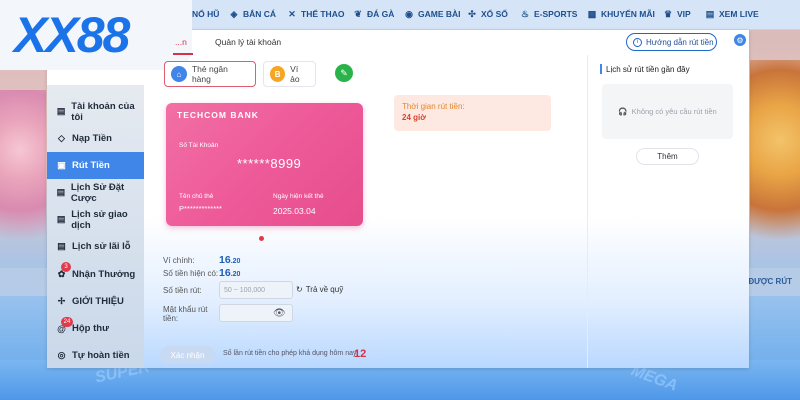 Image resolution: width=800 pixels, height=400 pixels. I want to click on nav-label: THỂ THAO, so click(323, 14).